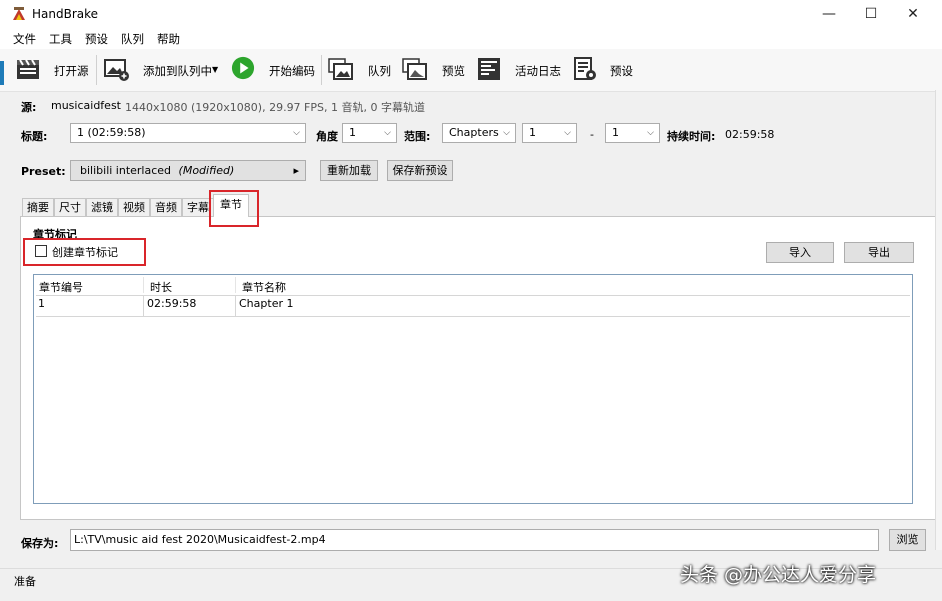 Image resolution: width=942 pixels, height=601 pixels. I want to click on tab-video: 视频, so click(134, 207).